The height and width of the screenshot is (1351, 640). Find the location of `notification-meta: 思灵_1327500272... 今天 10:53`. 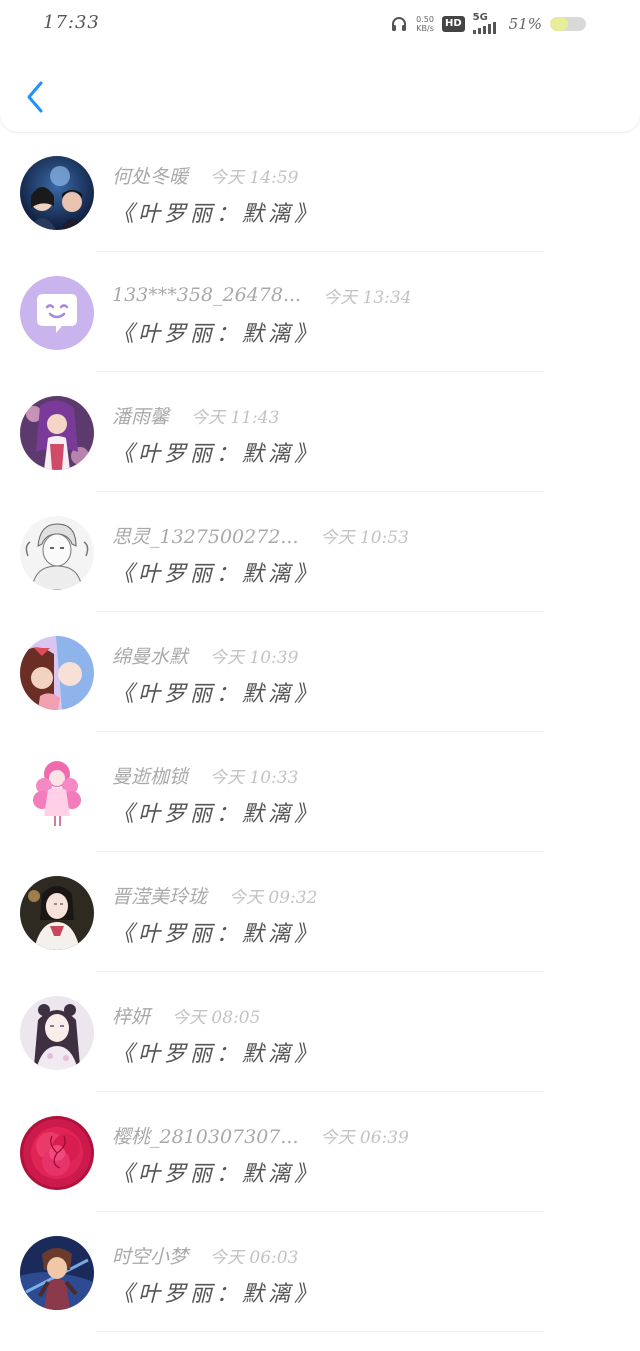

notification-meta: 思灵_1327500272... 今天 10:53 is located at coordinates (260, 535).